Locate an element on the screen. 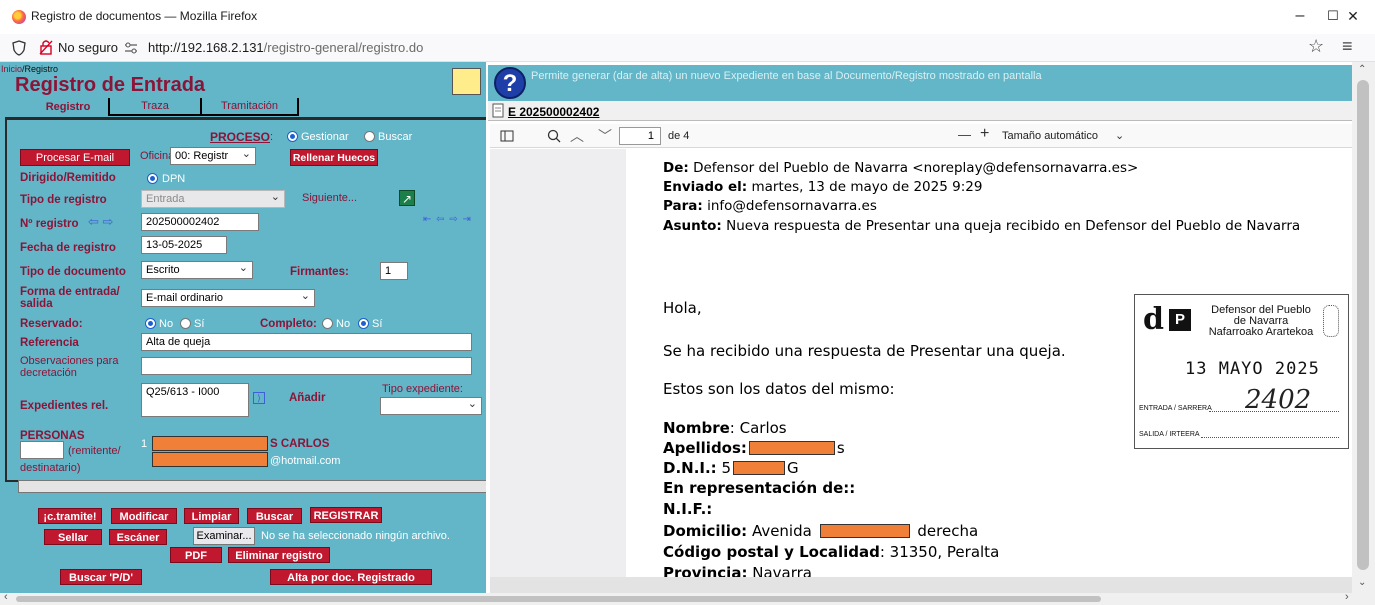 This screenshot has width=1375, height=605. field-domicilio: Domicilio: Avenida derecha is located at coordinates (820, 531).